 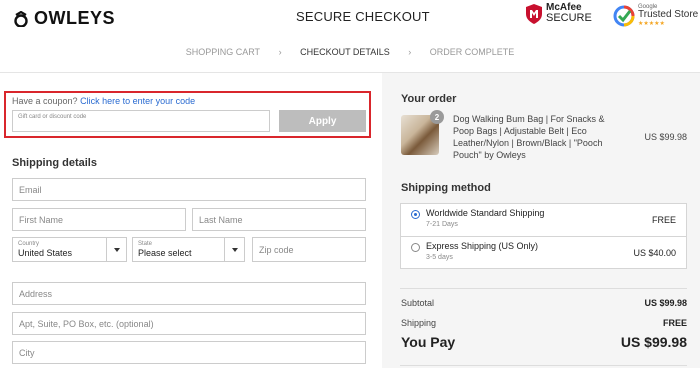 What do you see at coordinates (428, 342) in the screenshot?
I see `total-label: You Pay` at bounding box center [428, 342].